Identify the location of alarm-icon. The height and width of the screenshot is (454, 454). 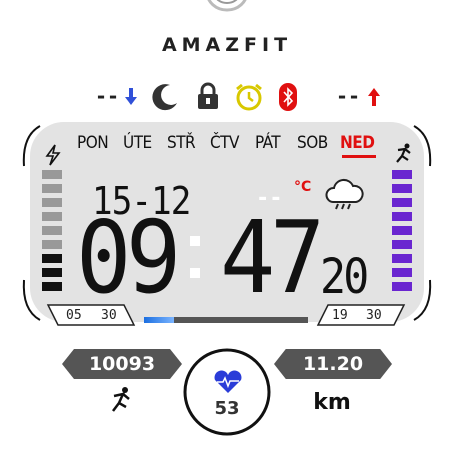
(249, 97).